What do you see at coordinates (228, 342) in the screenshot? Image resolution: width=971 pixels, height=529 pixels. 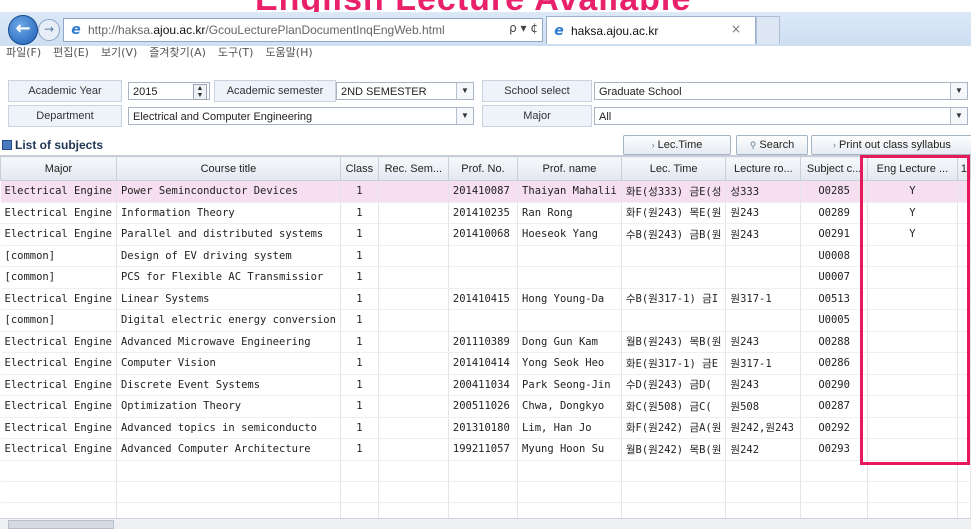 I see `table-cell: Advanced Microwave Engineering` at bounding box center [228, 342].